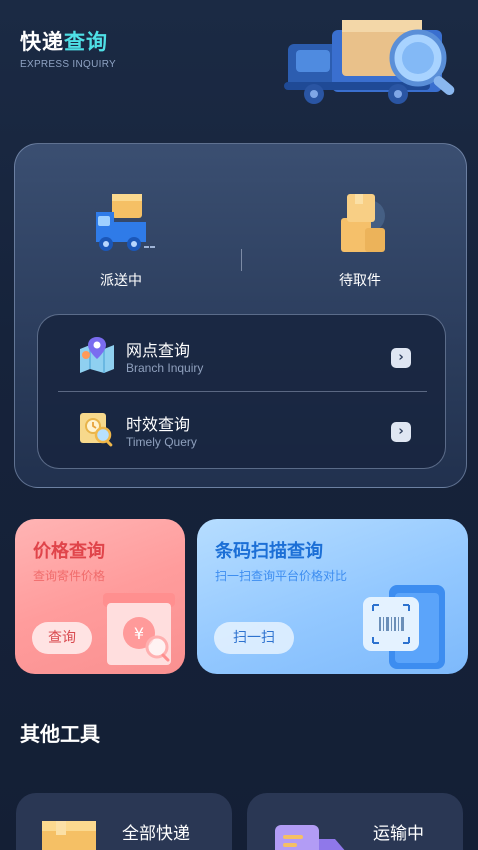 The width and height of the screenshot is (478, 850). I want to click on branch-inquiry-title: 网点查询, so click(158, 350).